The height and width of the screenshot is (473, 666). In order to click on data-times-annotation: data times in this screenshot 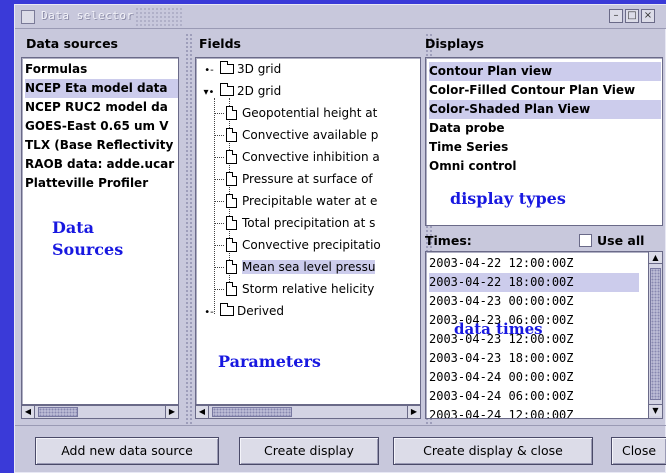, I will do `click(498, 329)`.